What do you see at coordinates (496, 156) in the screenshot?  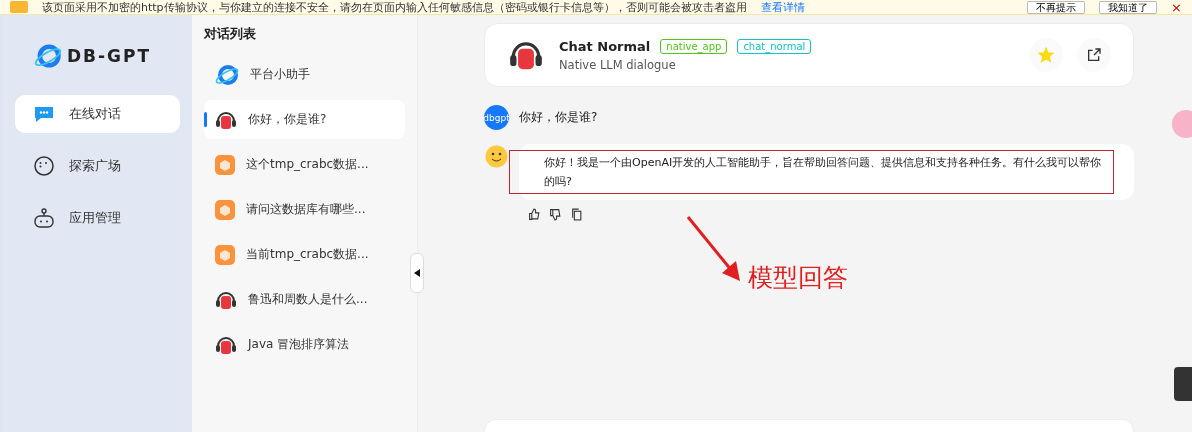 I see `smiley-avatar-icon` at bounding box center [496, 156].